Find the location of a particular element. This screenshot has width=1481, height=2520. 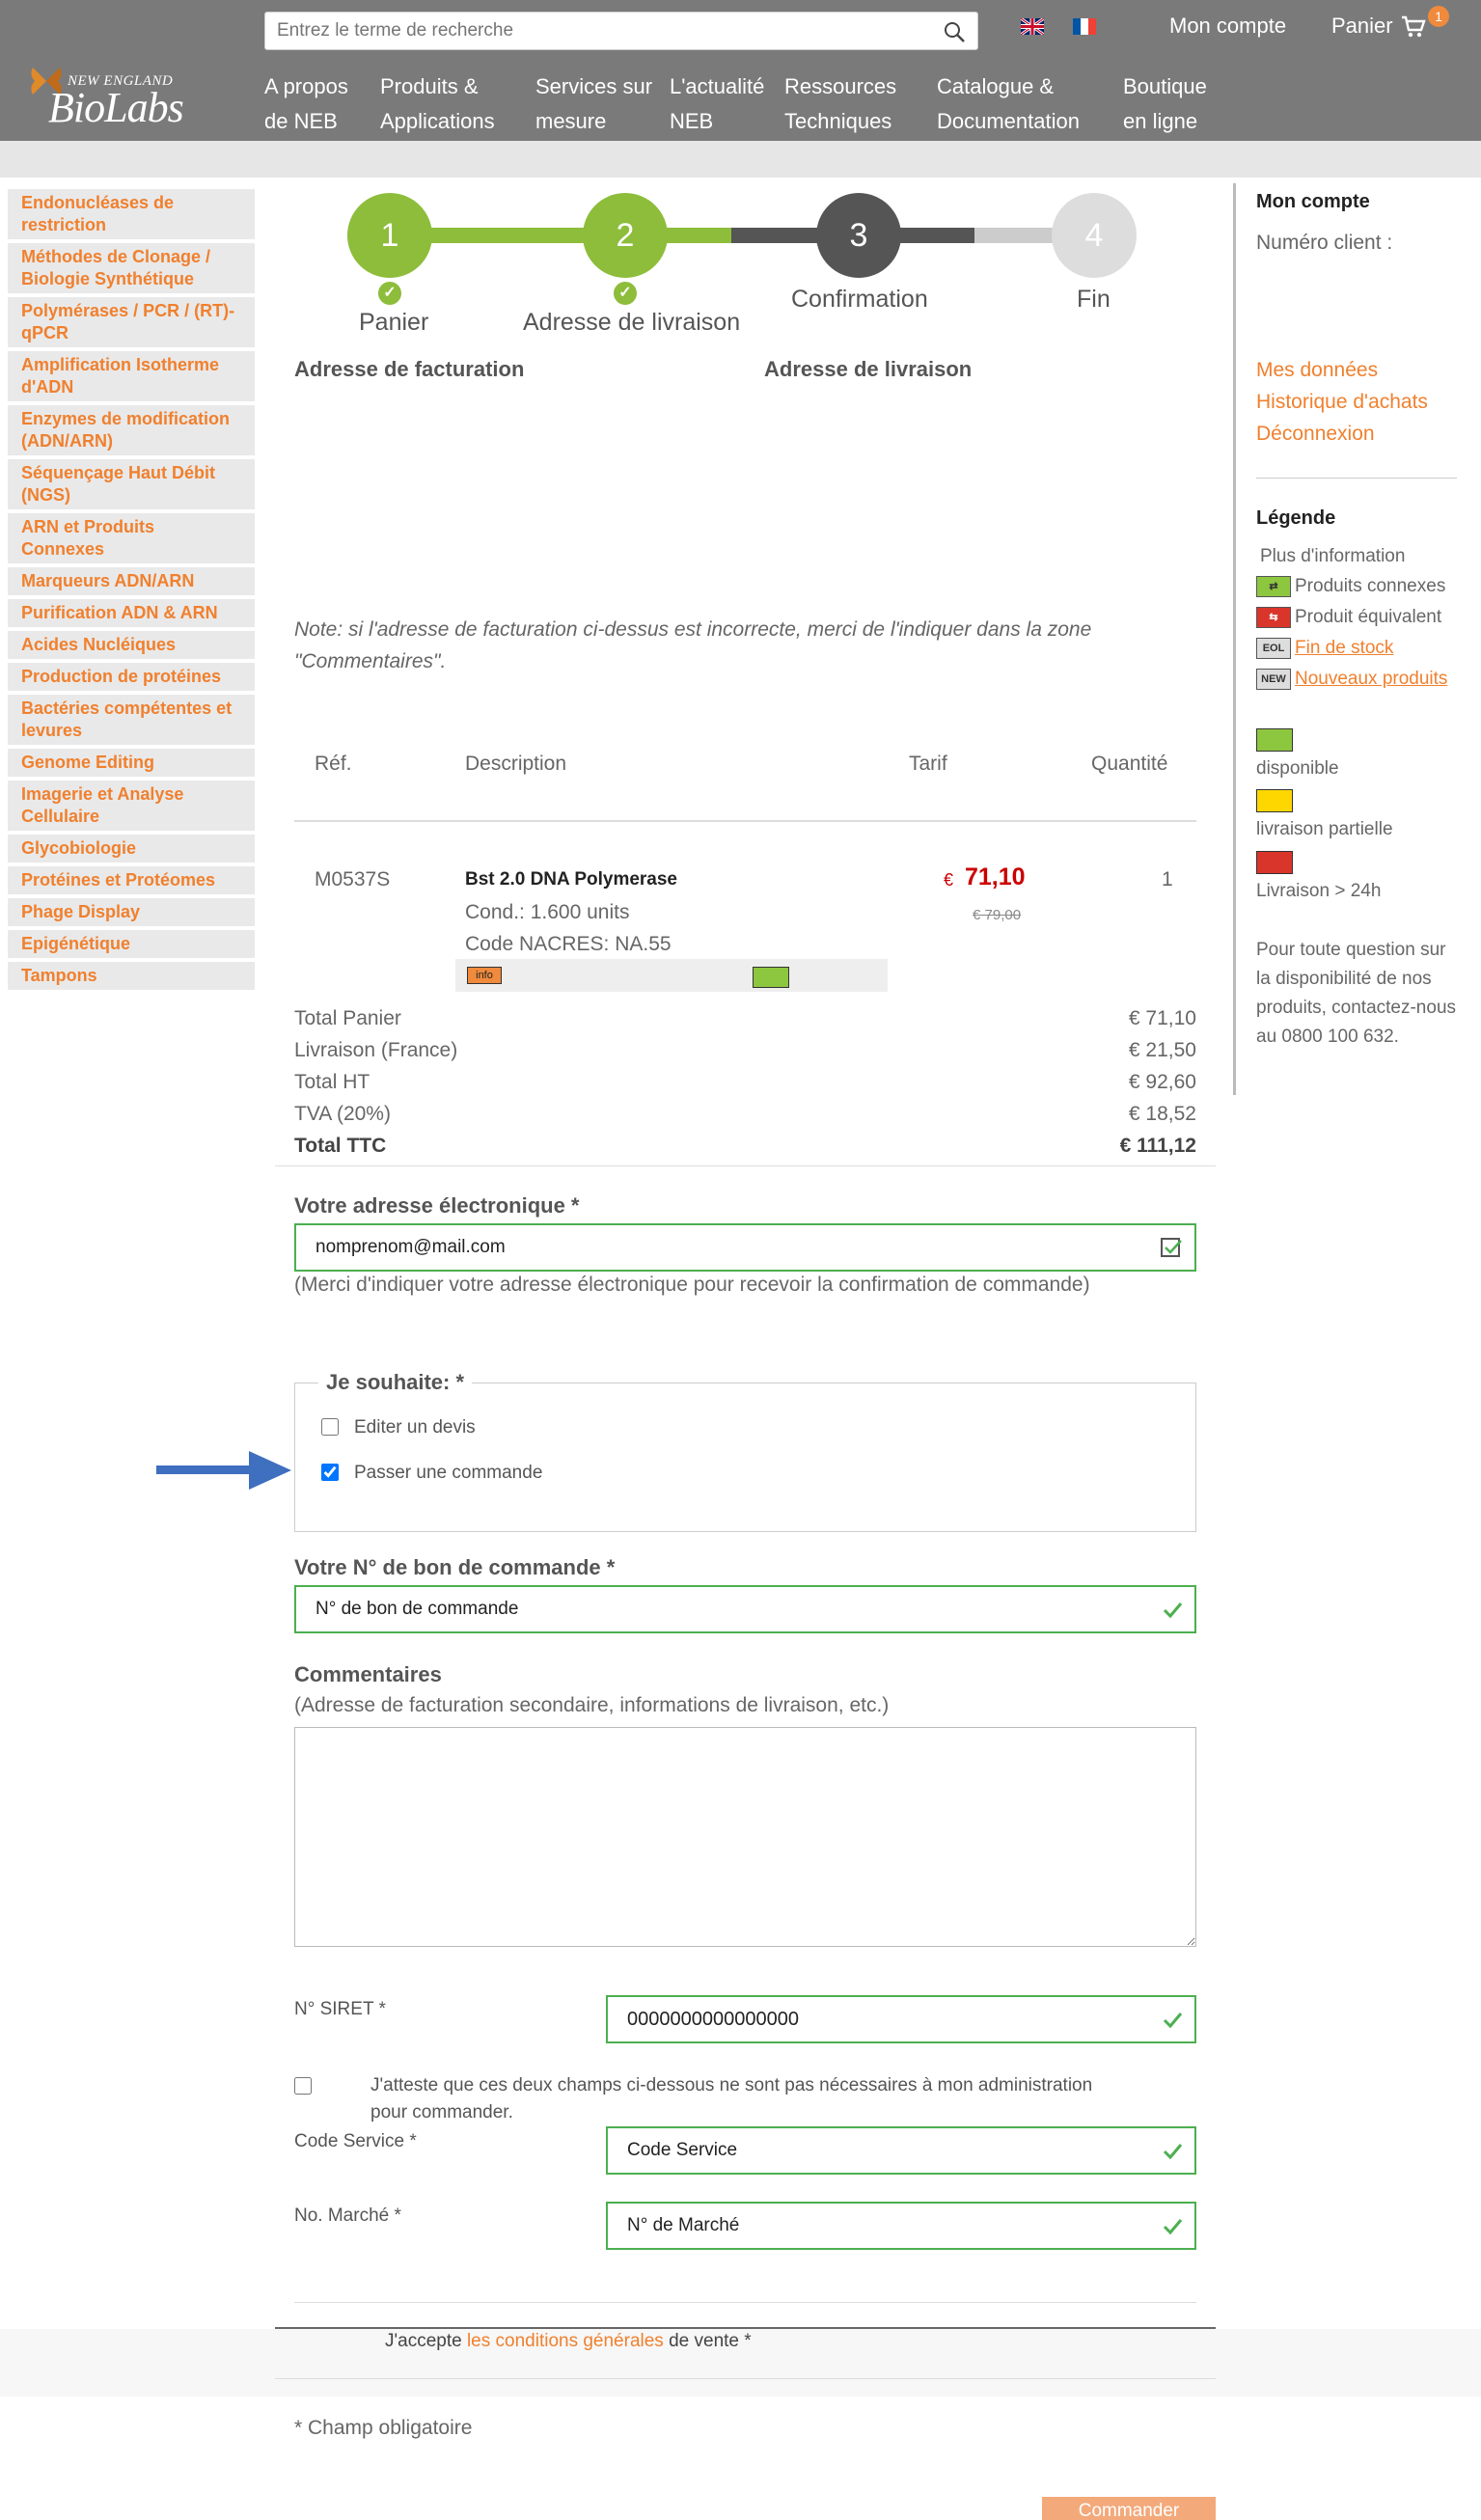

po-input is located at coordinates (745, 1609).